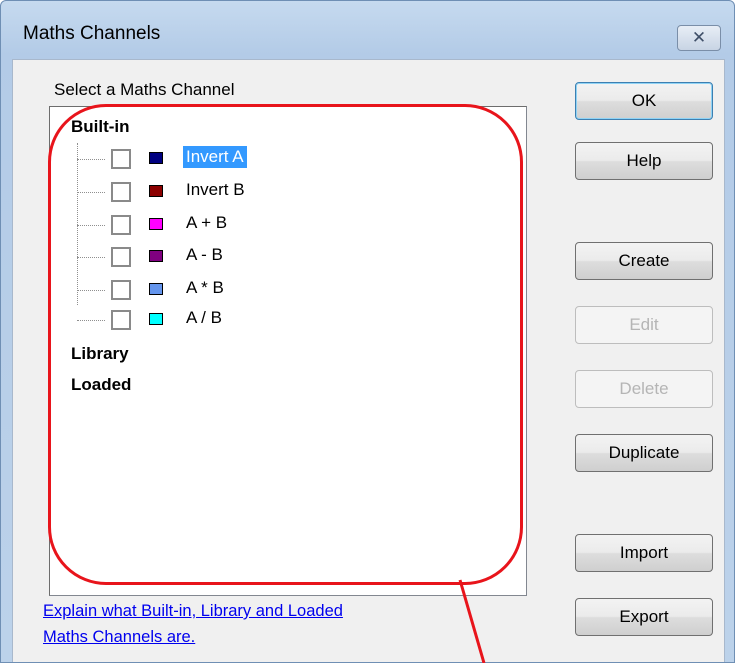 The width and height of the screenshot is (737, 663). Describe the element at coordinates (644, 261) in the screenshot. I see `create-button: Create` at that location.